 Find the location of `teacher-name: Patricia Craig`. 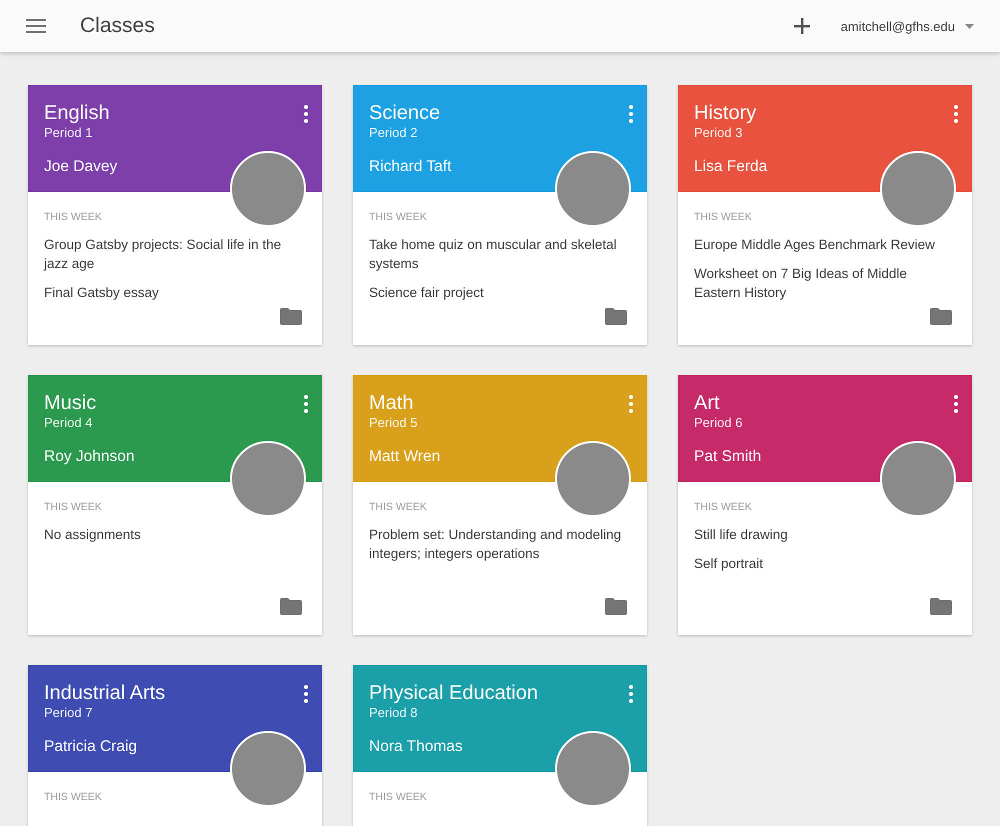

teacher-name: Patricia Craig is located at coordinates (91, 747).